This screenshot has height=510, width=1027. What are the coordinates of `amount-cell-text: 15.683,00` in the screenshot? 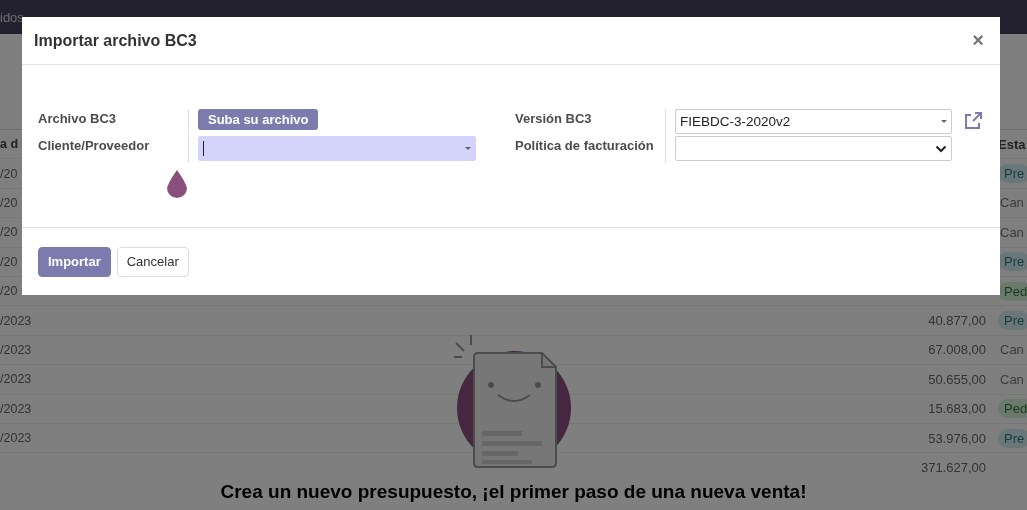 It's located at (957, 409).